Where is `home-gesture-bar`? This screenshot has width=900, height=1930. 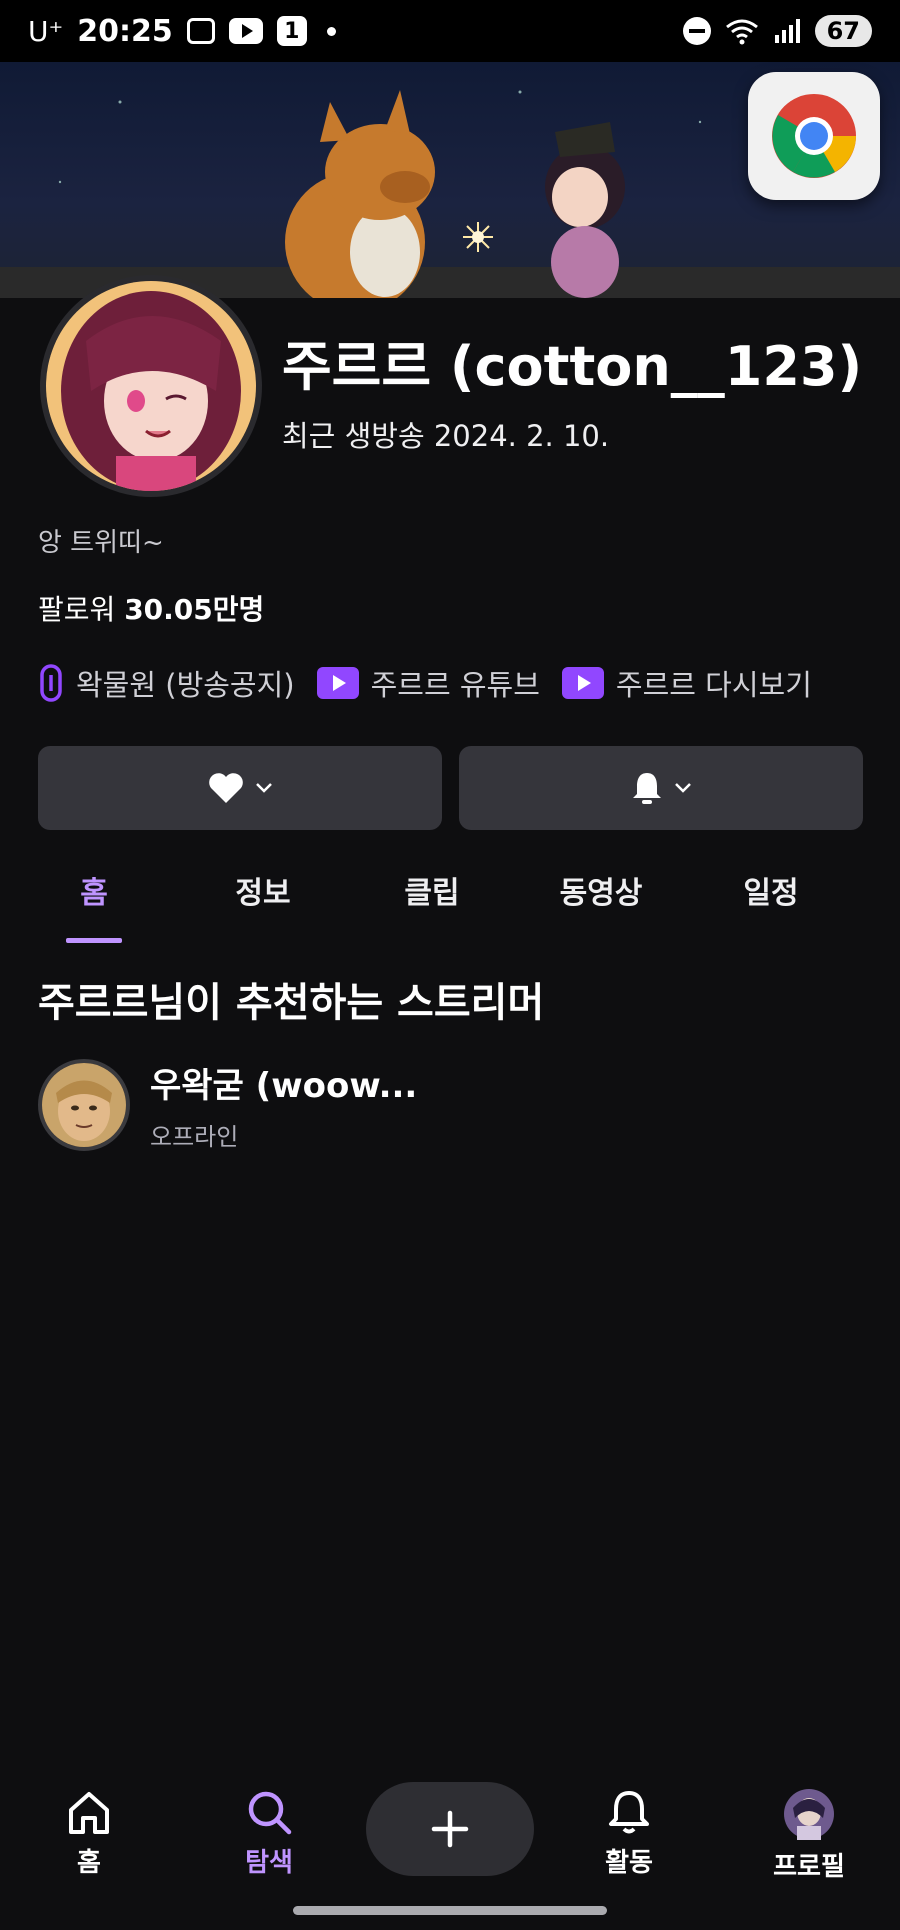
home-gesture-bar is located at coordinates (450, 1910).